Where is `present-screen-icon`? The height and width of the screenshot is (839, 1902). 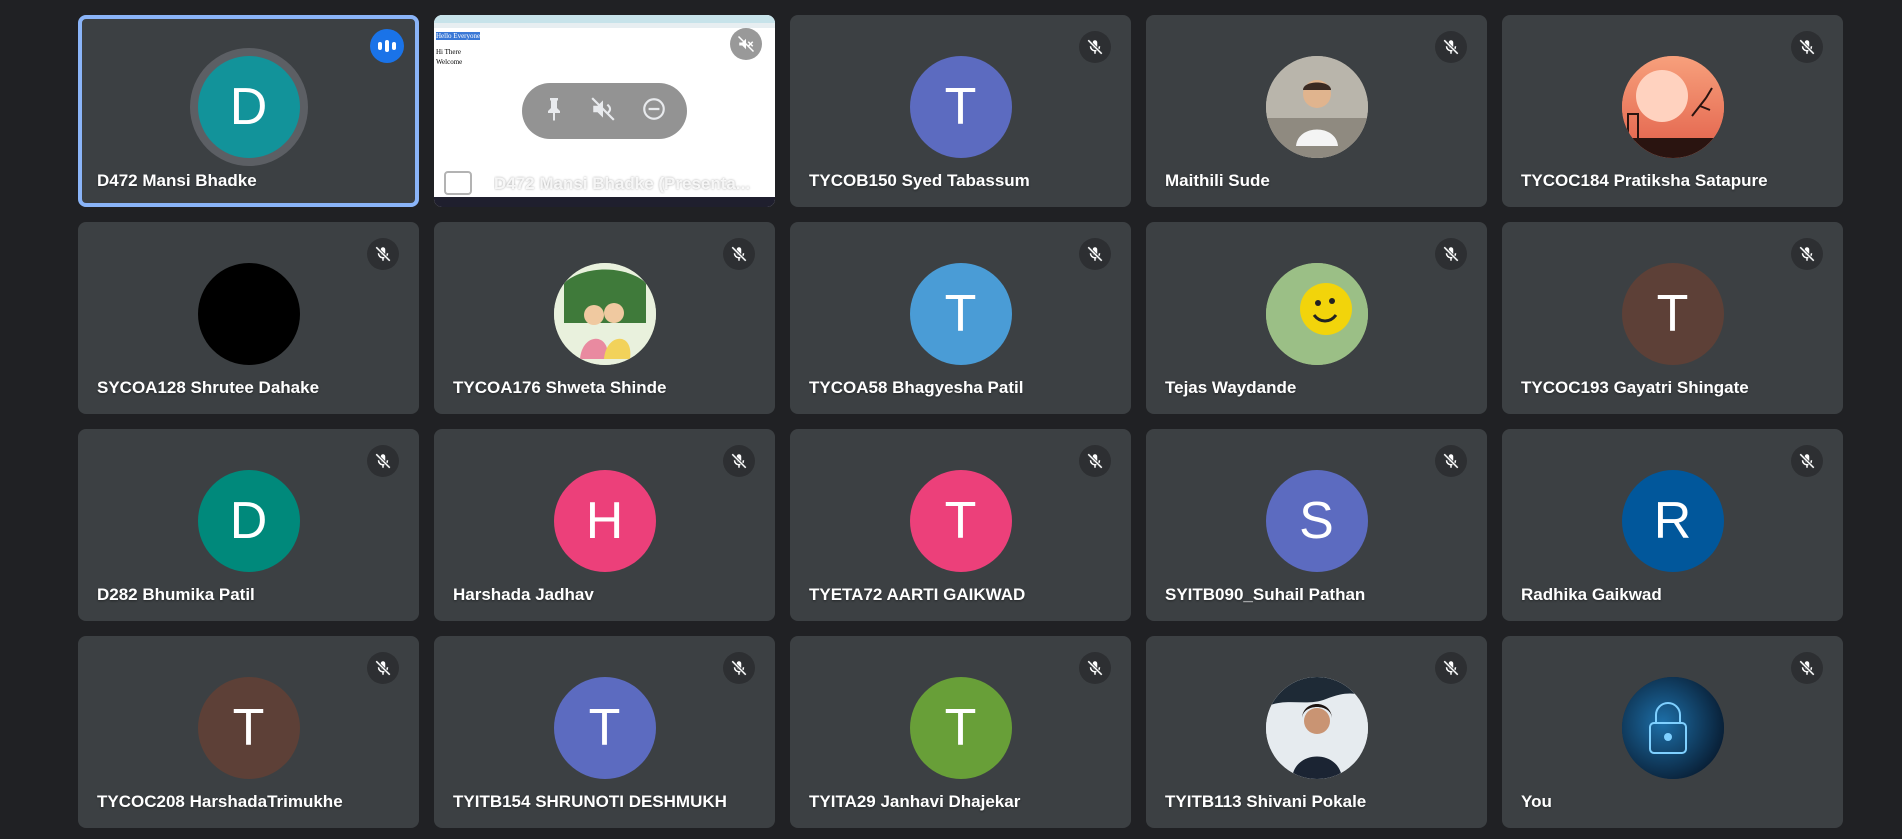 present-screen-icon is located at coordinates (458, 183).